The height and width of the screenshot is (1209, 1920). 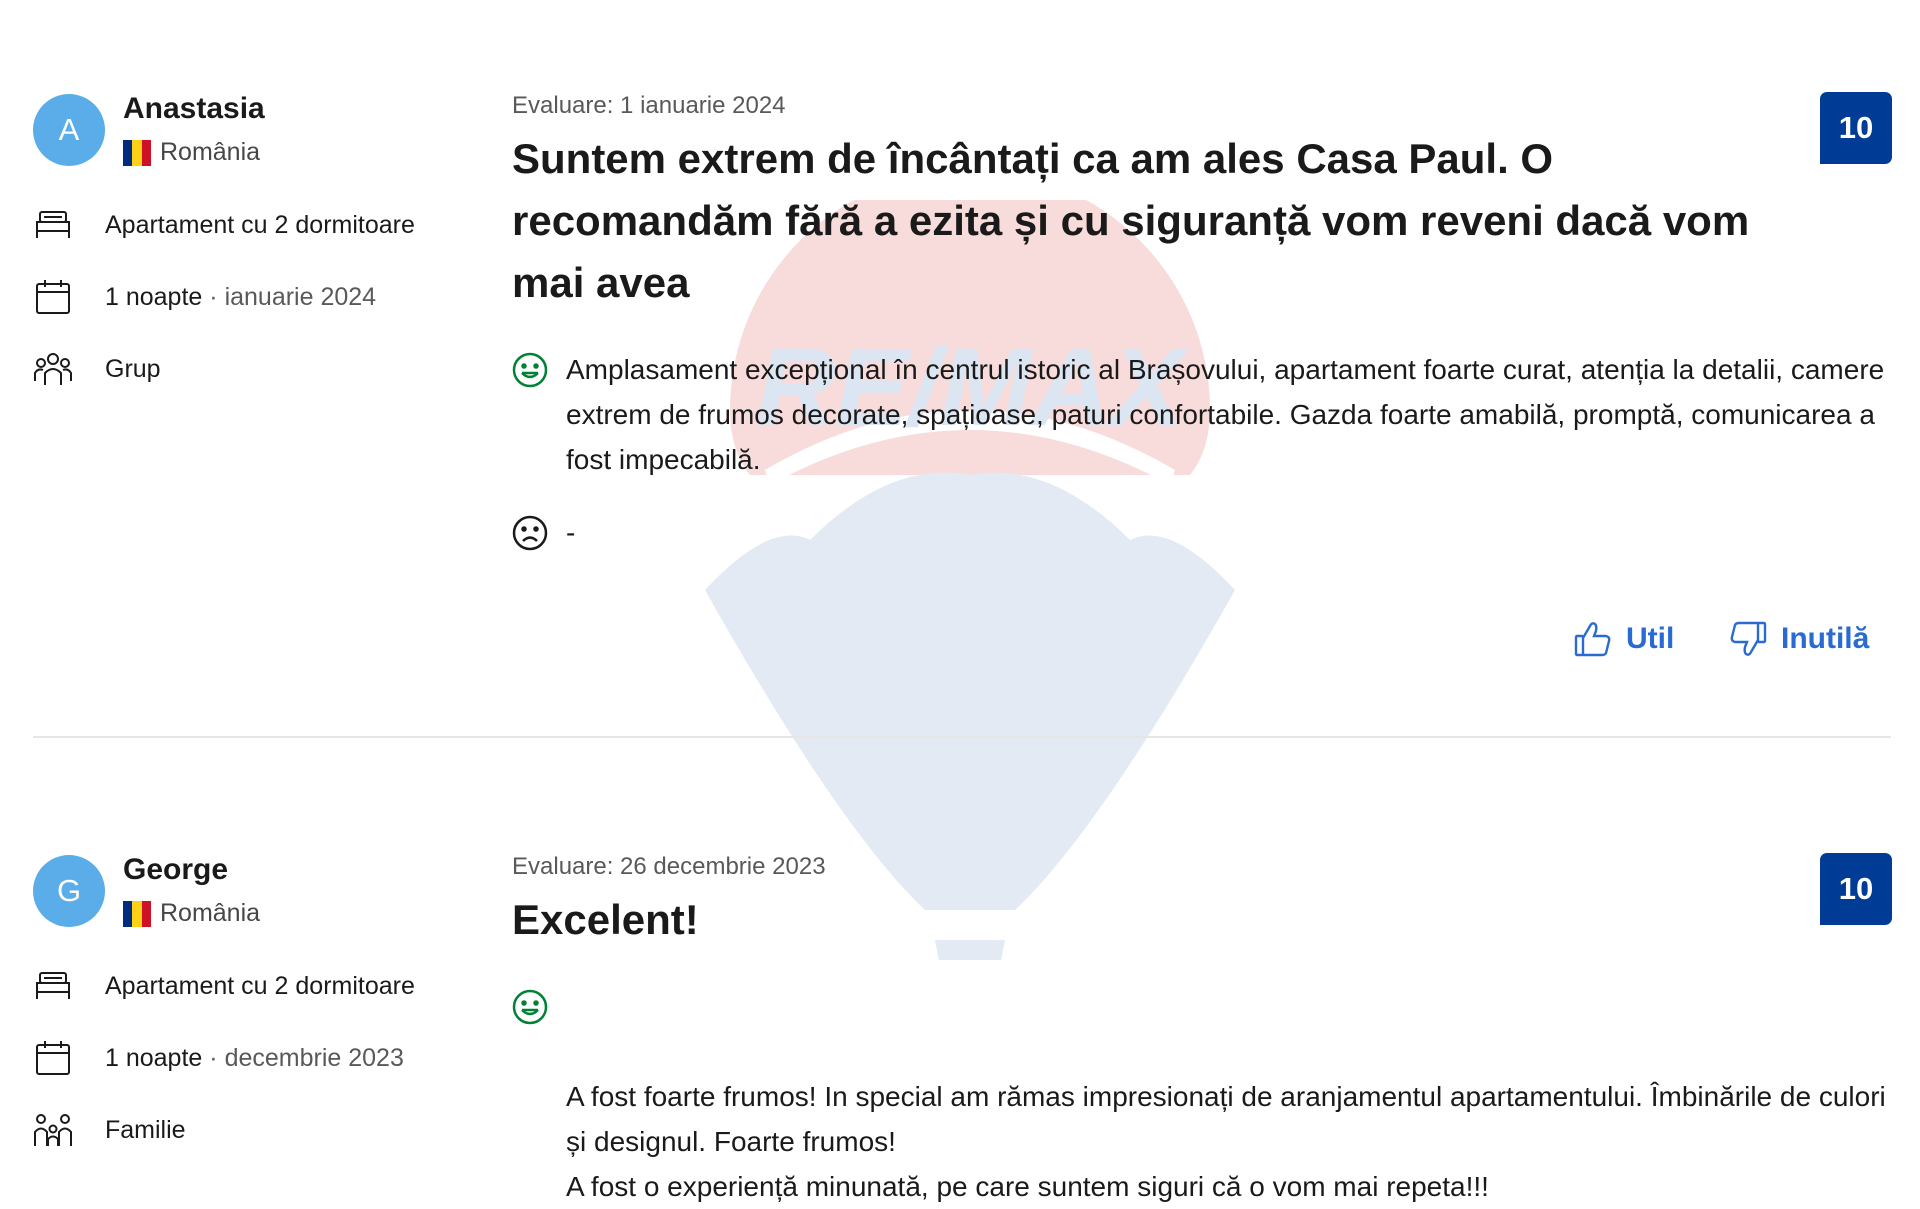 What do you see at coordinates (669, 866) in the screenshot?
I see `review-date: Evaluare: 26 decembrie 2023` at bounding box center [669, 866].